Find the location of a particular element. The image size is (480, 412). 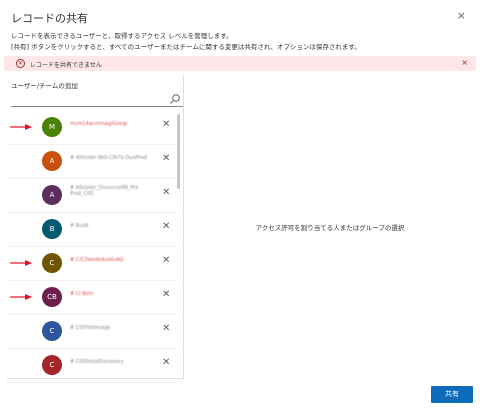

member-name: # C05Fetlenage is located at coordinates (90, 328).